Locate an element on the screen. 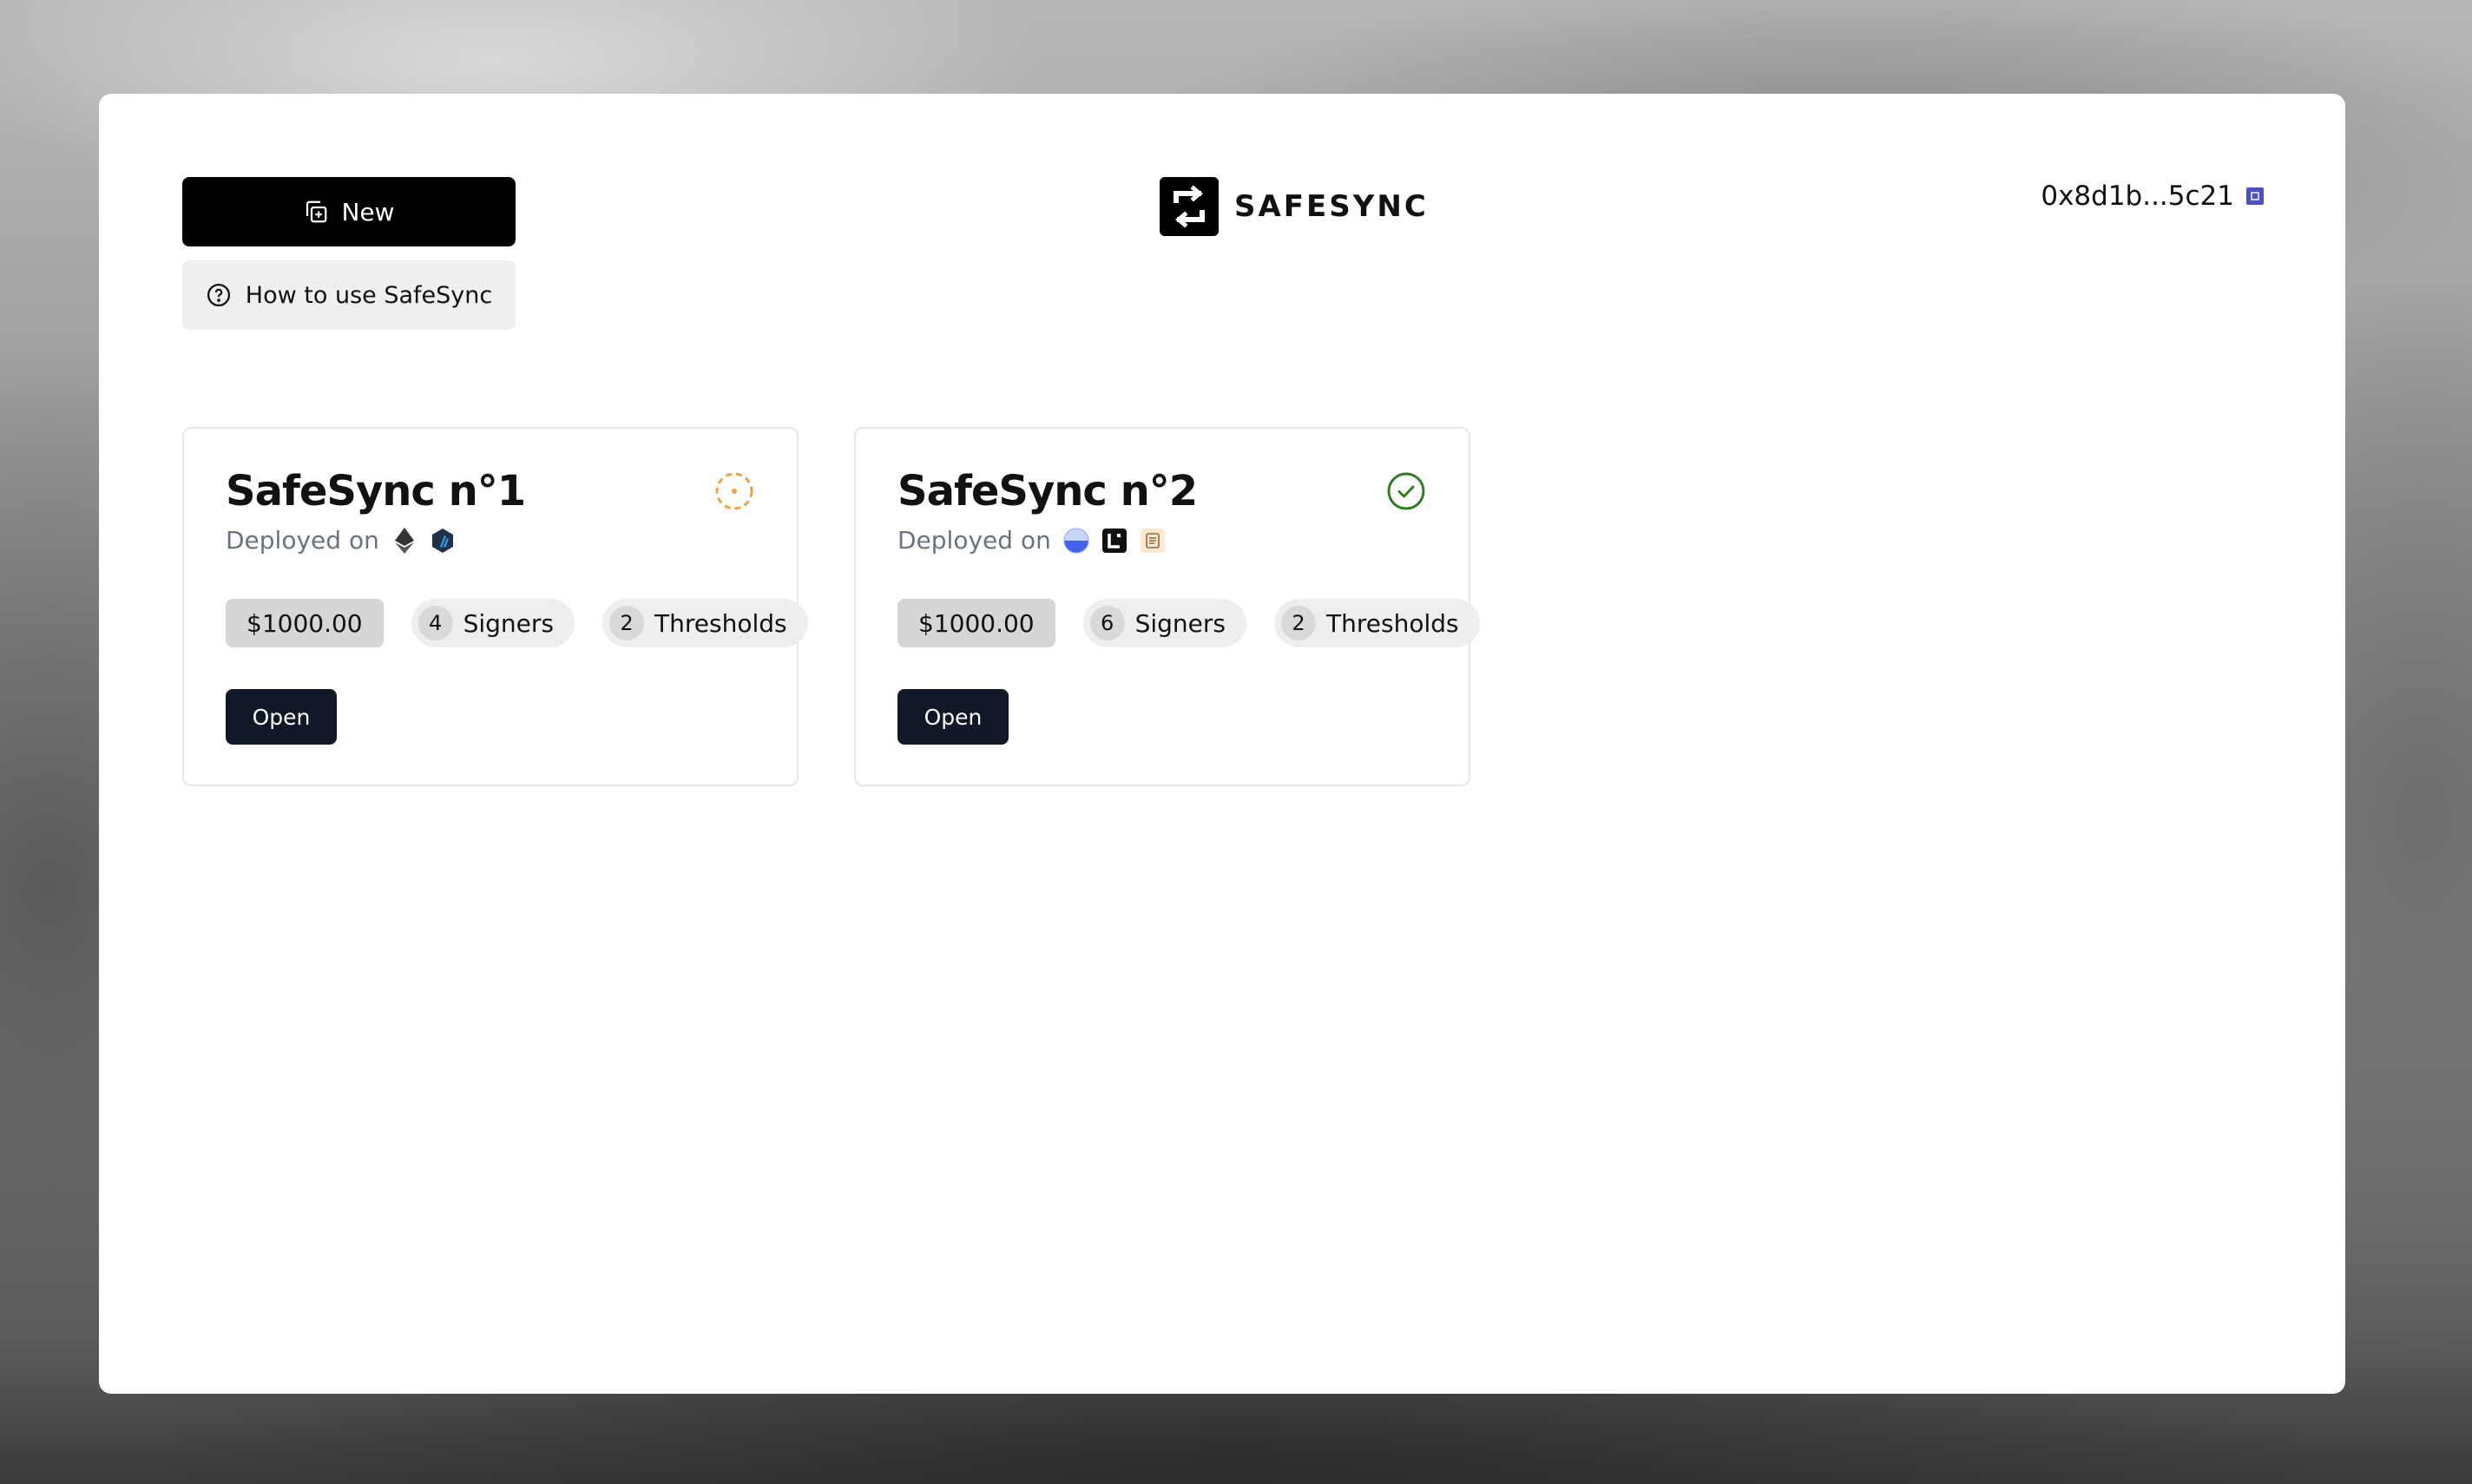  signers-count: 4 is located at coordinates (435, 623).